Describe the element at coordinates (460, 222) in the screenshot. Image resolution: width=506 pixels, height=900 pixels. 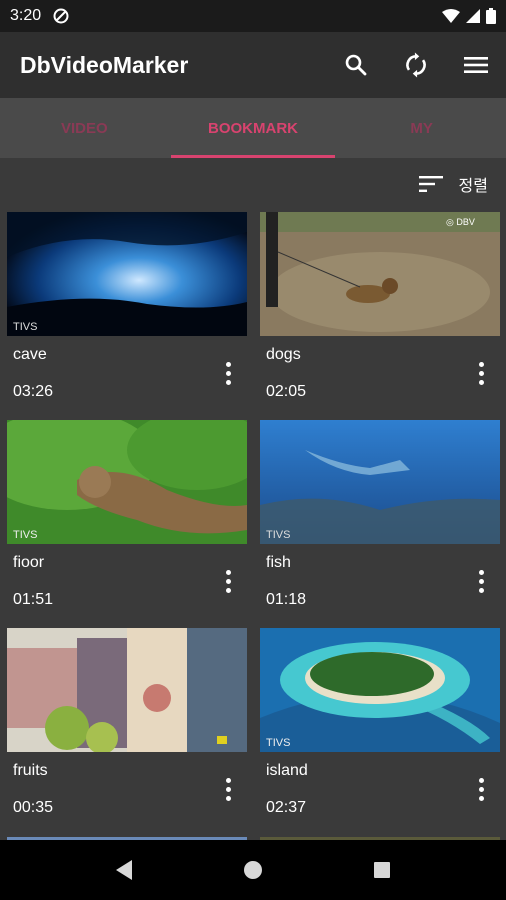
I see `svg-text: ◎ DBV` at that location.